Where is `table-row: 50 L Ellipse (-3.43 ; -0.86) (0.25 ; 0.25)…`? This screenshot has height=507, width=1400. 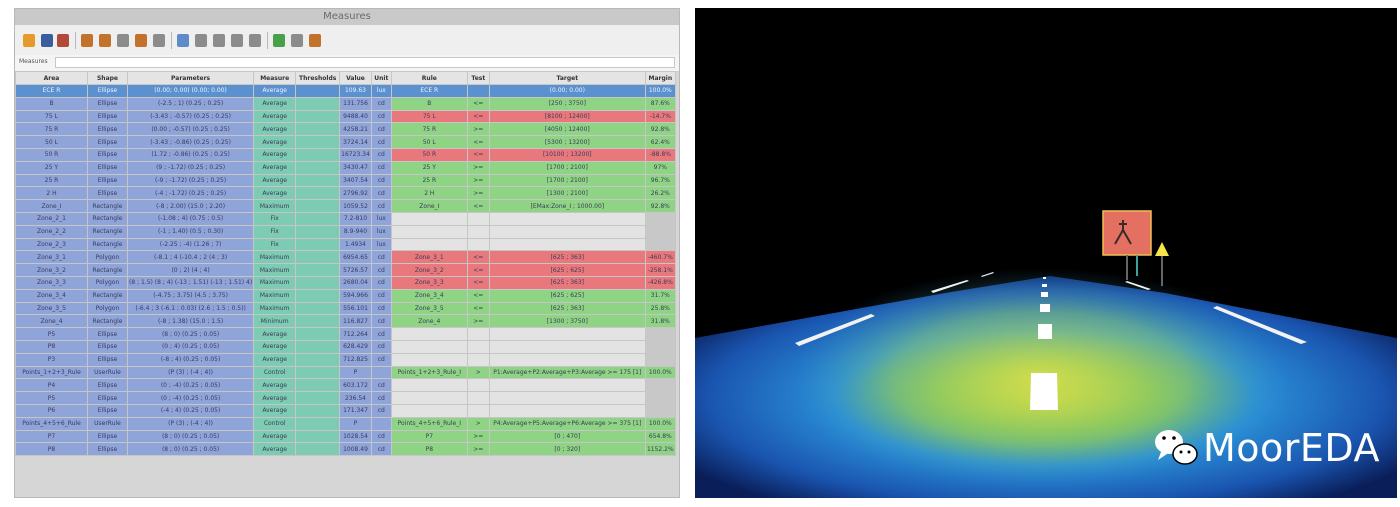
table-row: 50 L Ellipse (-3.43 ; -0.86) (0.25 ; 0.25)… is located at coordinates (345, 142).